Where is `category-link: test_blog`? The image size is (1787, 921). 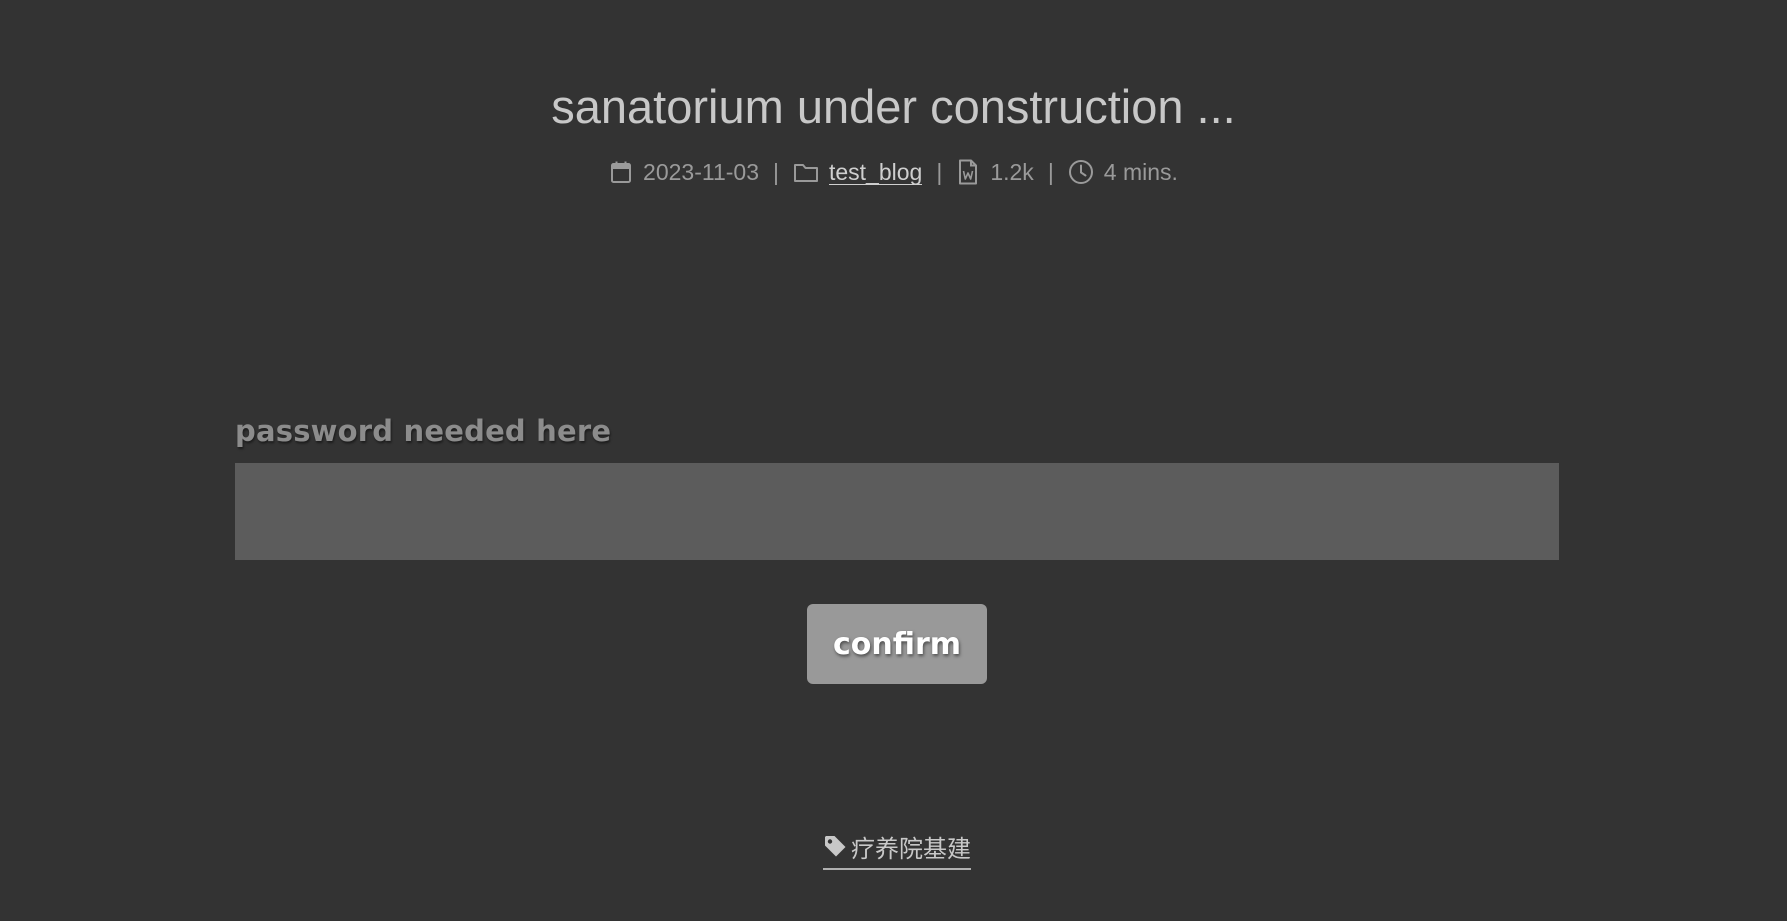
category-link: test_blog is located at coordinates (875, 172).